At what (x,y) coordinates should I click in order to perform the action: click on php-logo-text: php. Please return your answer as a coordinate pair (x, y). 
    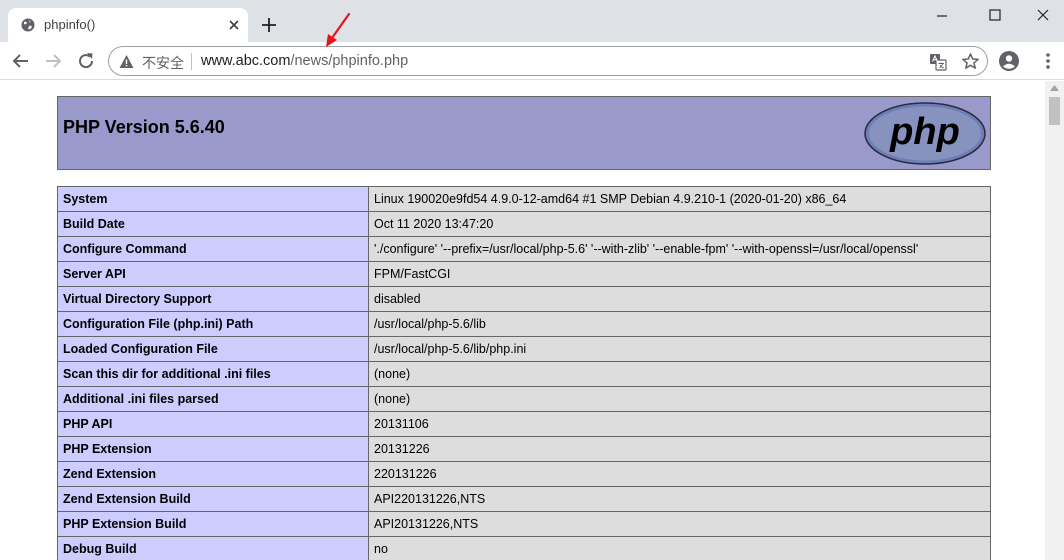
    Looking at the image, I should click on (924, 132).